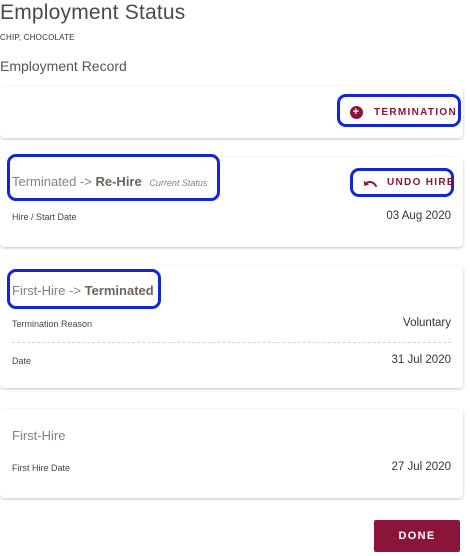 The height and width of the screenshot is (556, 470). Describe the element at coordinates (44, 217) in the screenshot. I see `field-label-hire-start-date: Hire / Start Date` at that location.